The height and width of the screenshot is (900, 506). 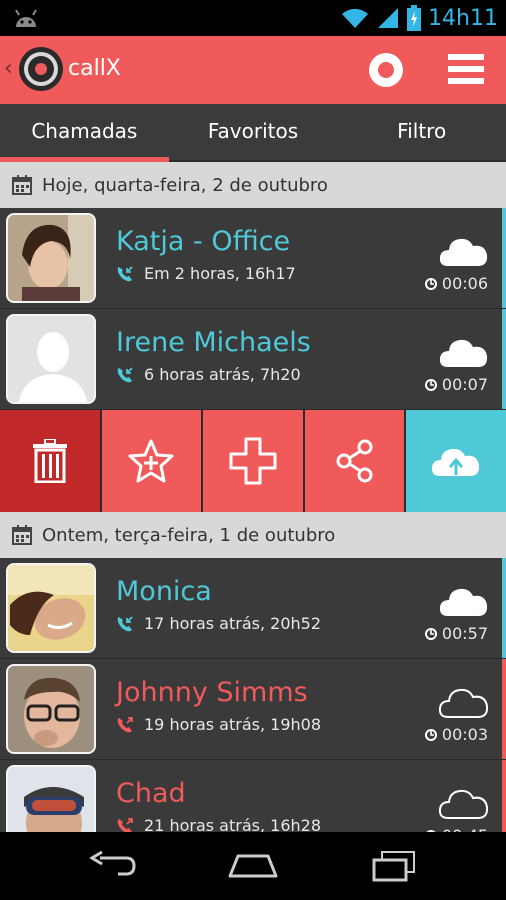 What do you see at coordinates (164, 591) in the screenshot?
I see `contact-name: Monica` at bounding box center [164, 591].